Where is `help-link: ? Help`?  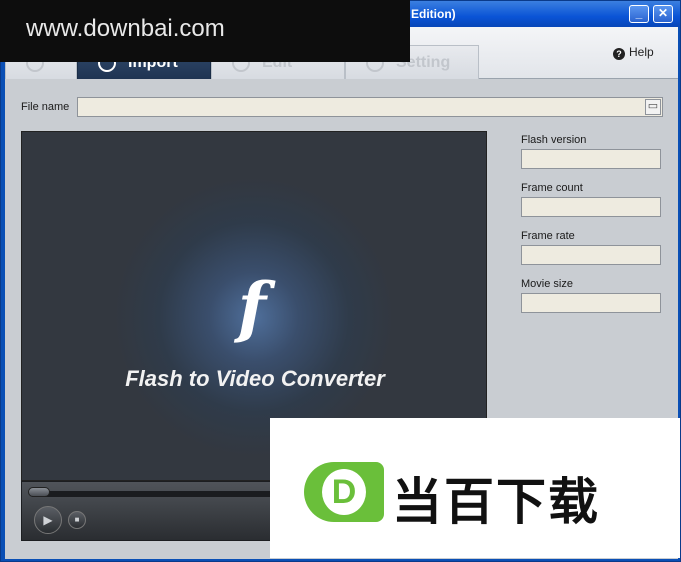 help-link: ? Help is located at coordinates (633, 52).